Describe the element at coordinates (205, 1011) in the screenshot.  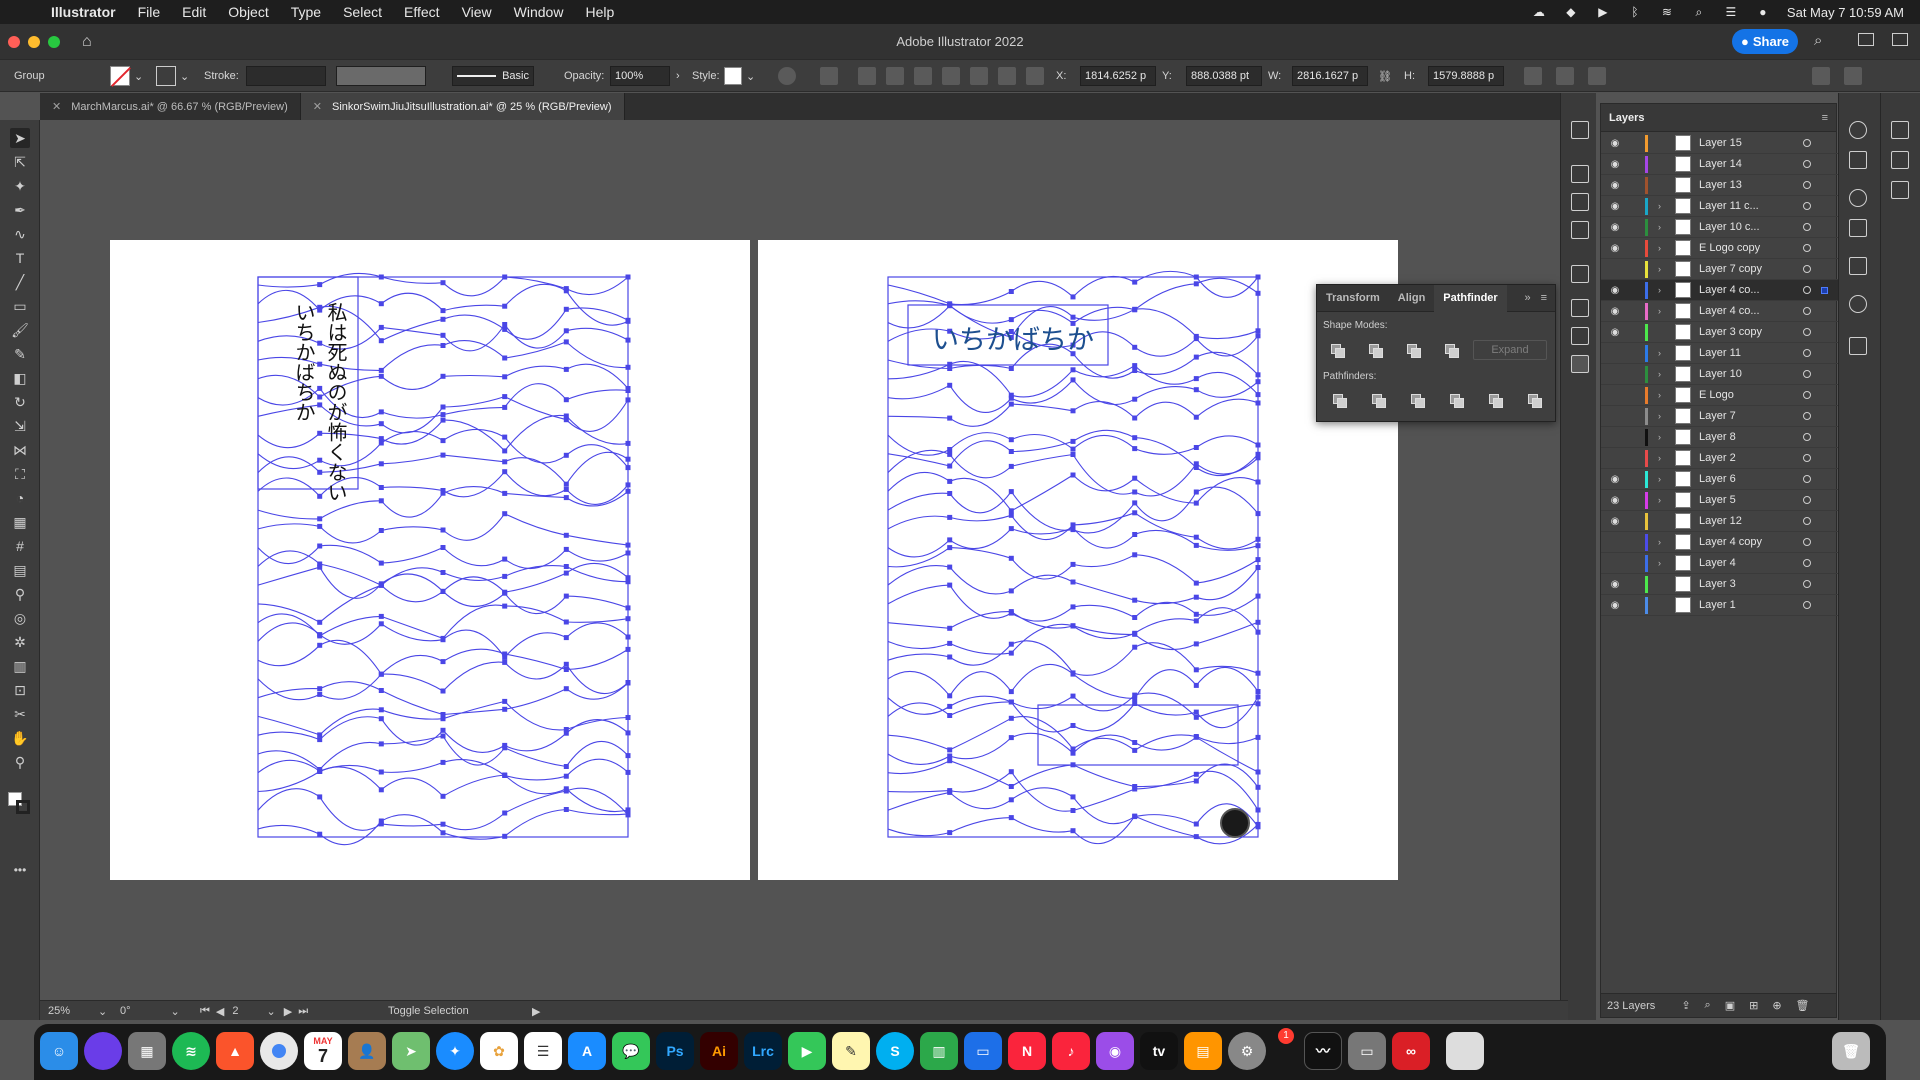
I see `first-artboard-icon: ⏮` at that location.